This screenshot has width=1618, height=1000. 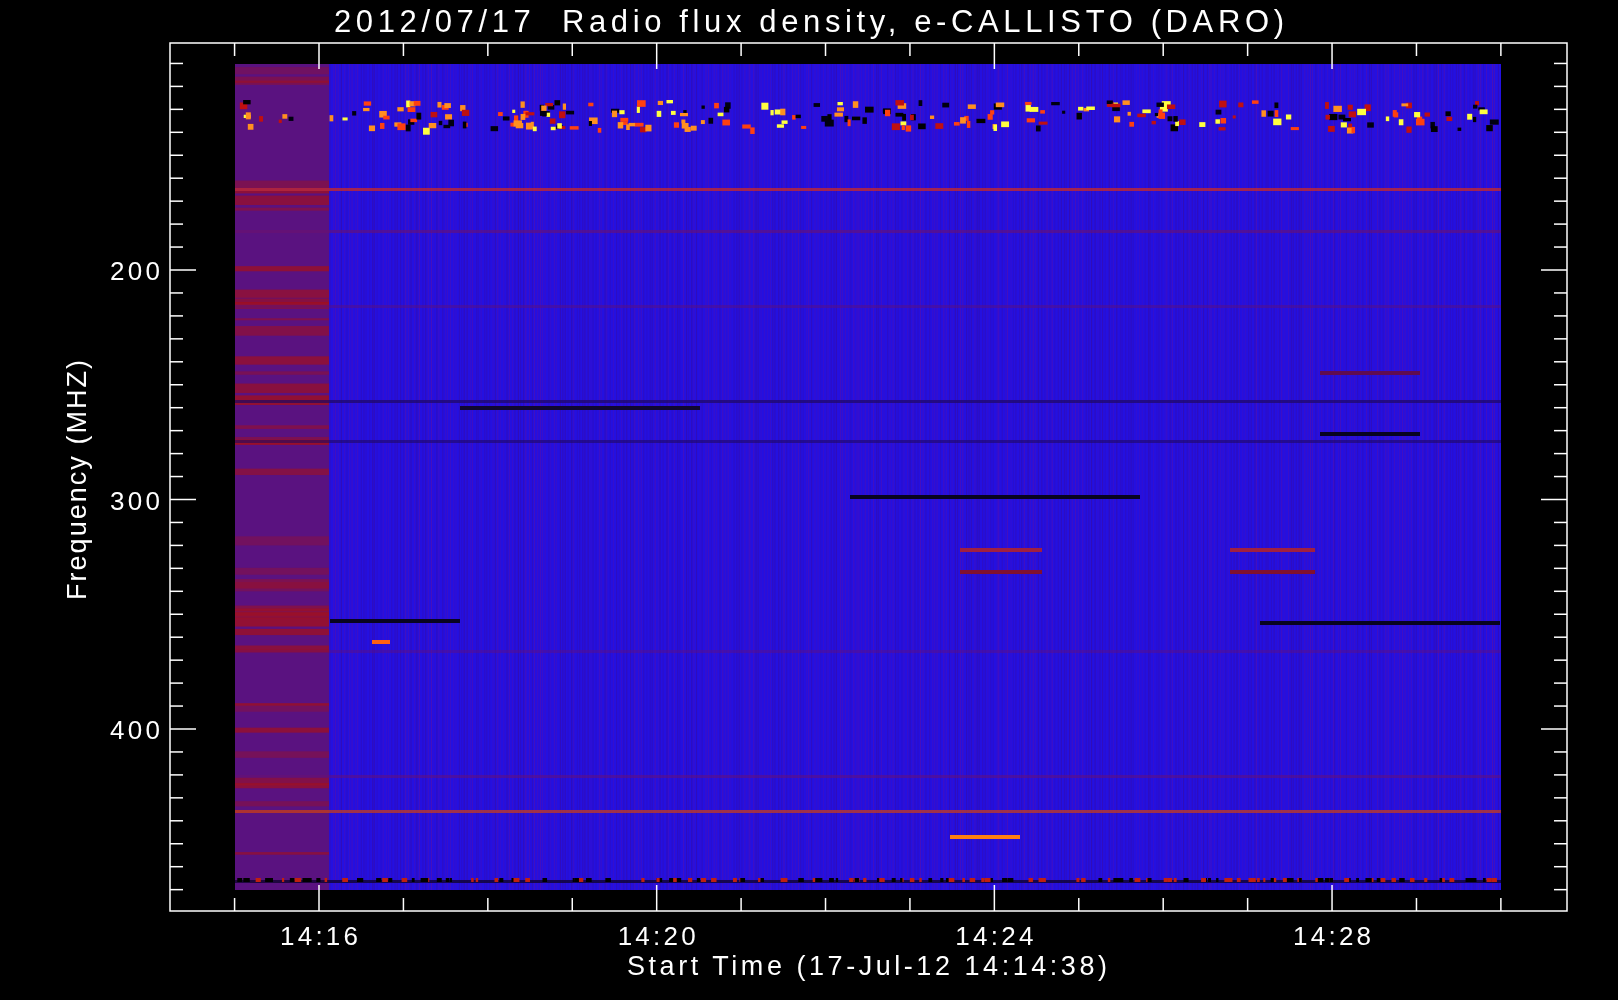 I want to click on chart-title: 2012/07/17 Radio flux density, e-CALLISTO (DARO), so click(x=809, y=21).